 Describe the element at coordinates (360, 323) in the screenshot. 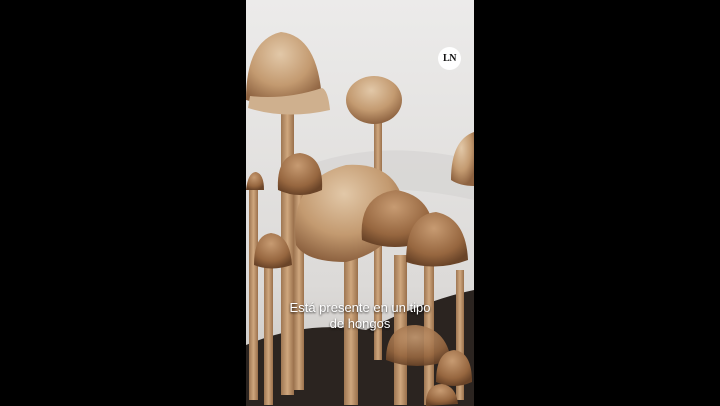

I see `caption-line-2: de hongos` at that location.